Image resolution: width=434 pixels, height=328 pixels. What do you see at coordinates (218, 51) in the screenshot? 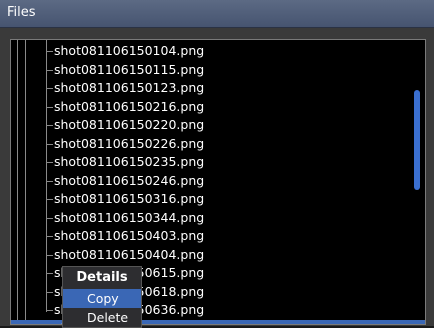
I see `file-list-item: shot081106150104.png` at bounding box center [218, 51].